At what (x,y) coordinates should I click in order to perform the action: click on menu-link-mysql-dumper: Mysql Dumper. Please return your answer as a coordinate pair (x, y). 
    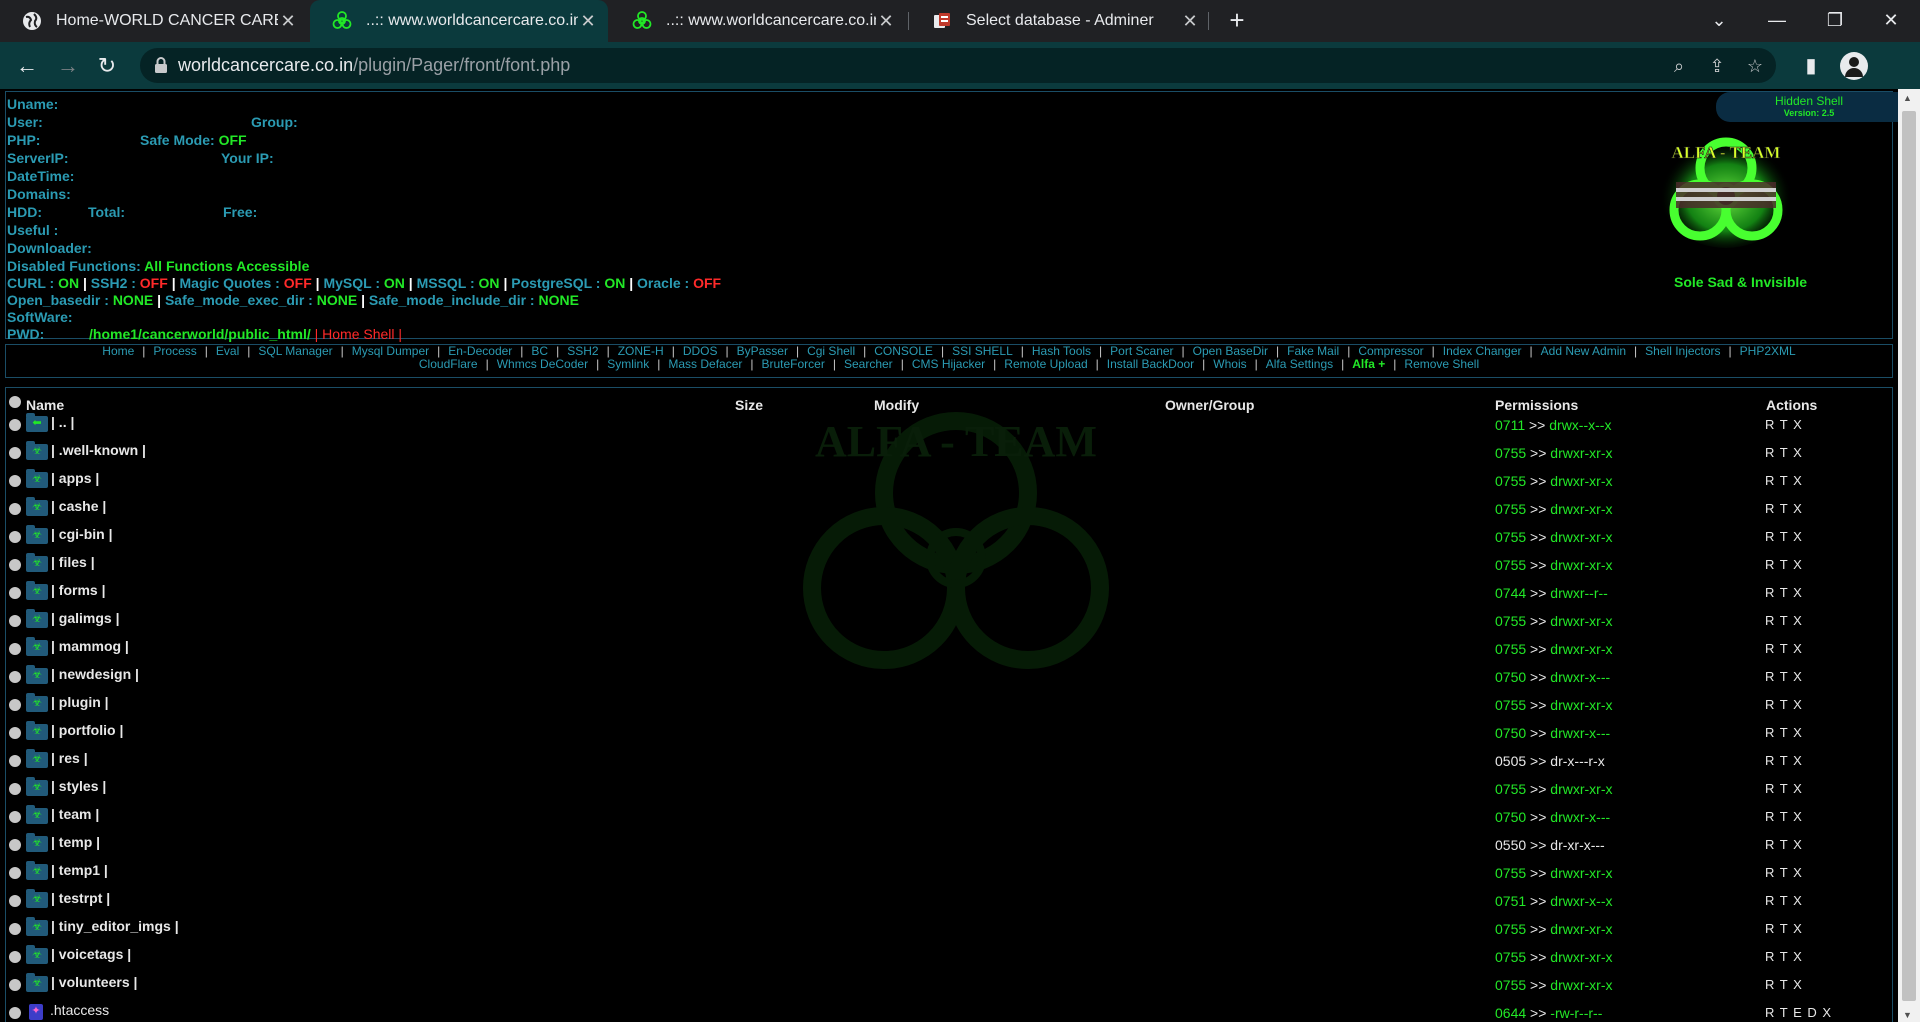
    Looking at the image, I should click on (390, 351).